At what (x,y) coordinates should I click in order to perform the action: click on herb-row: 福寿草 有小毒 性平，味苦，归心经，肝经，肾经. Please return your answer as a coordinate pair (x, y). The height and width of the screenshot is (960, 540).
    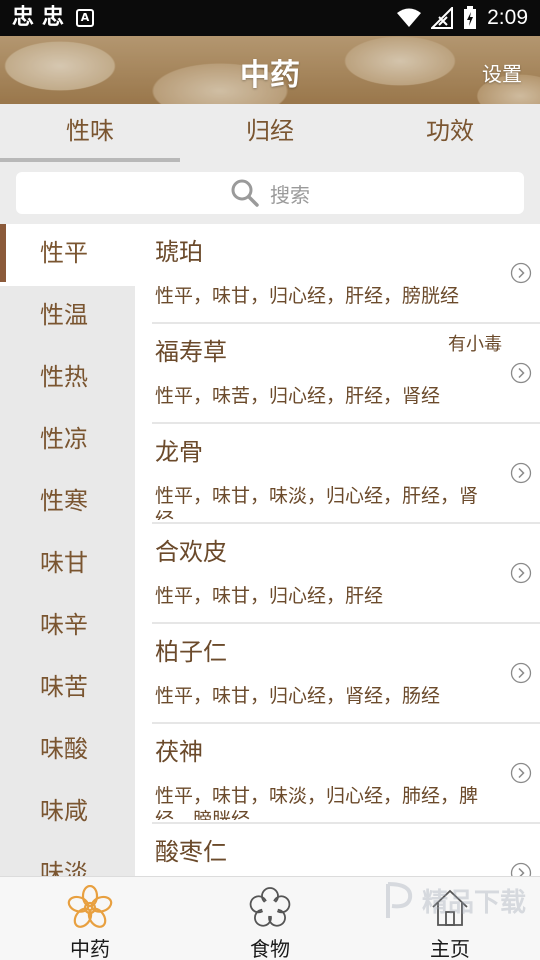
    Looking at the image, I should click on (346, 374).